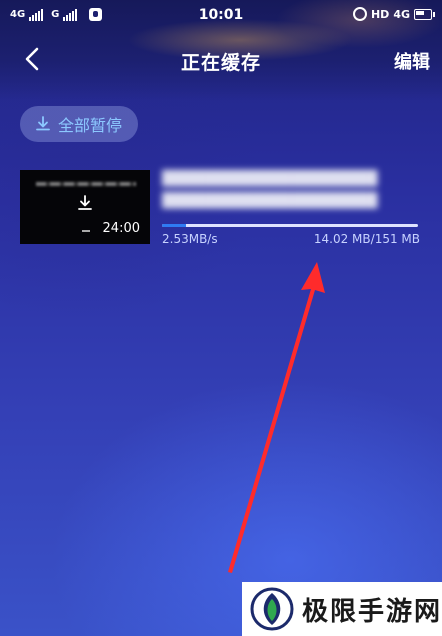 This screenshot has width=442, height=636. What do you see at coordinates (401, 14) in the screenshot?
I see `network-label-right: 4G` at bounding box center [401, 14].